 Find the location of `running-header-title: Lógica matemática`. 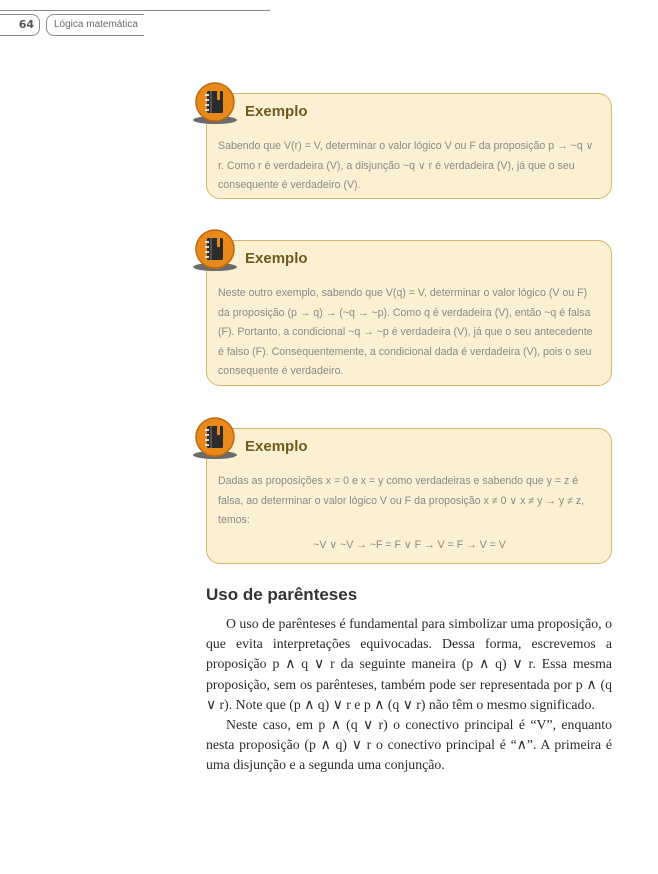

running-header-title: Lógica matemática is located at coordinates (95, 25).